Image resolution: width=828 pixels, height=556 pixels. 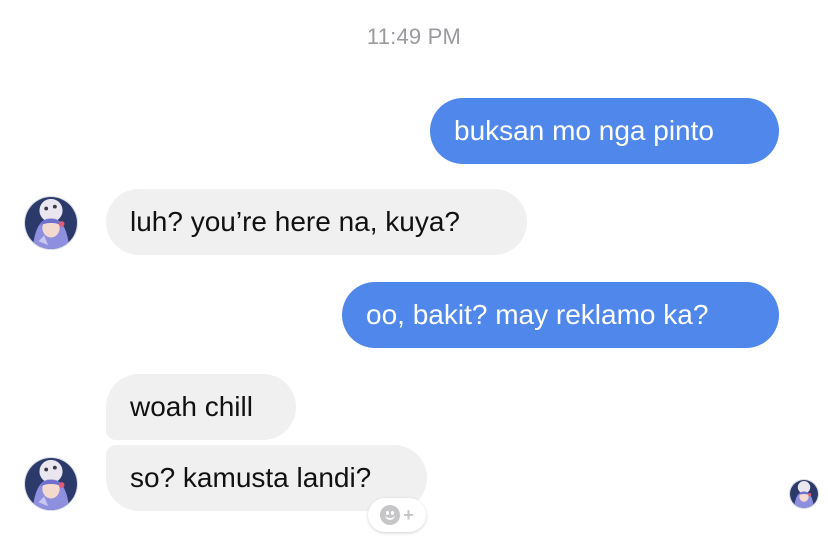 What do you see at coordinates (414, 36) in the screenshot?
I see `chat-timestamp: 11:49 PM` at bounding box center [414, 36].